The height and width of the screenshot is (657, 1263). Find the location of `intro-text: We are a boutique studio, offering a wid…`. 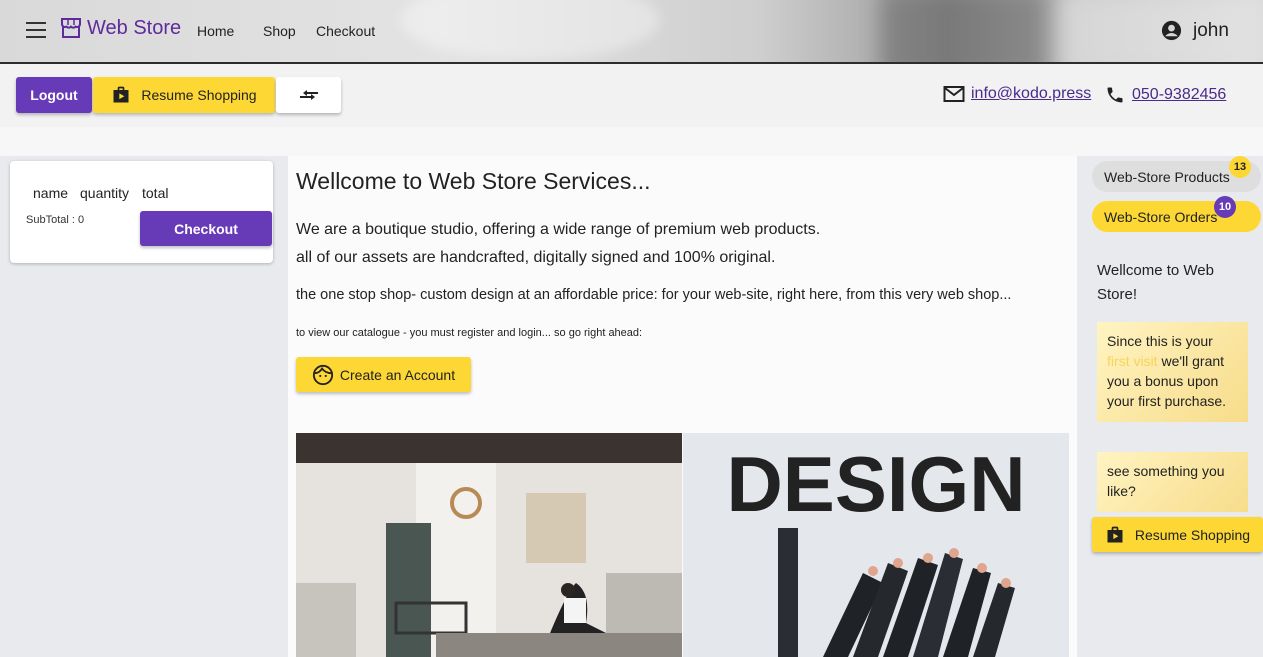

intro-text: We are a boutique studio, offering a wid… is located at coordinates (558, 244).